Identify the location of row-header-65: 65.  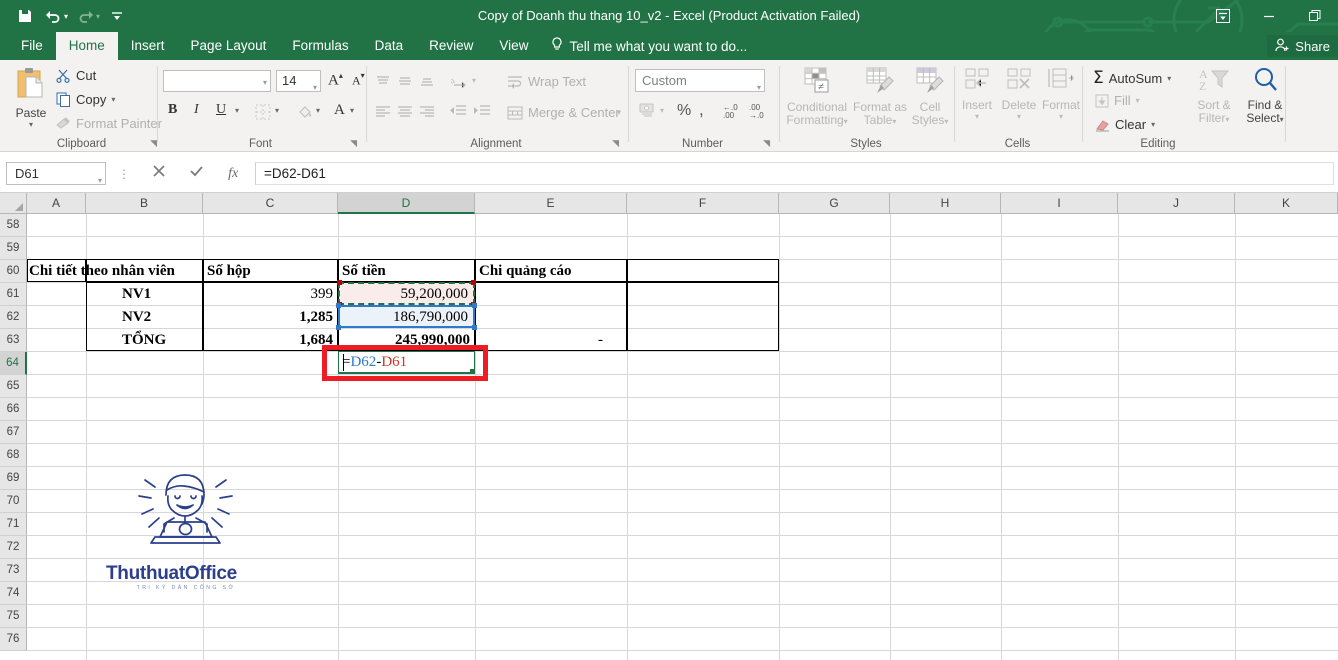
(13, 386).